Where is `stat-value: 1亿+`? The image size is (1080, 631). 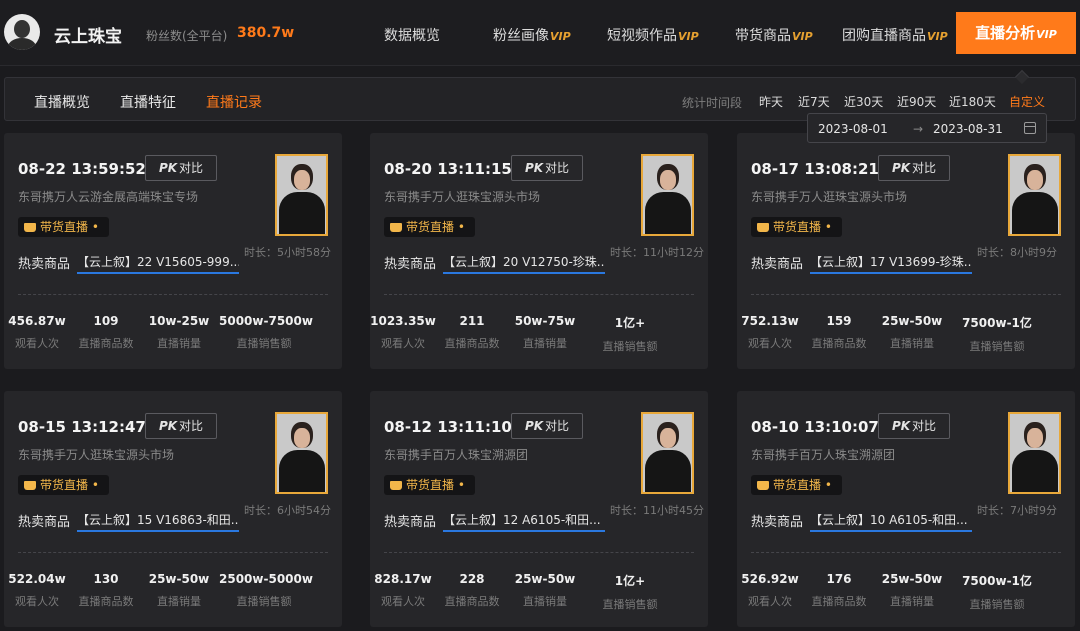
stat-value: 1亿+ is located at coordinates (630, 581).